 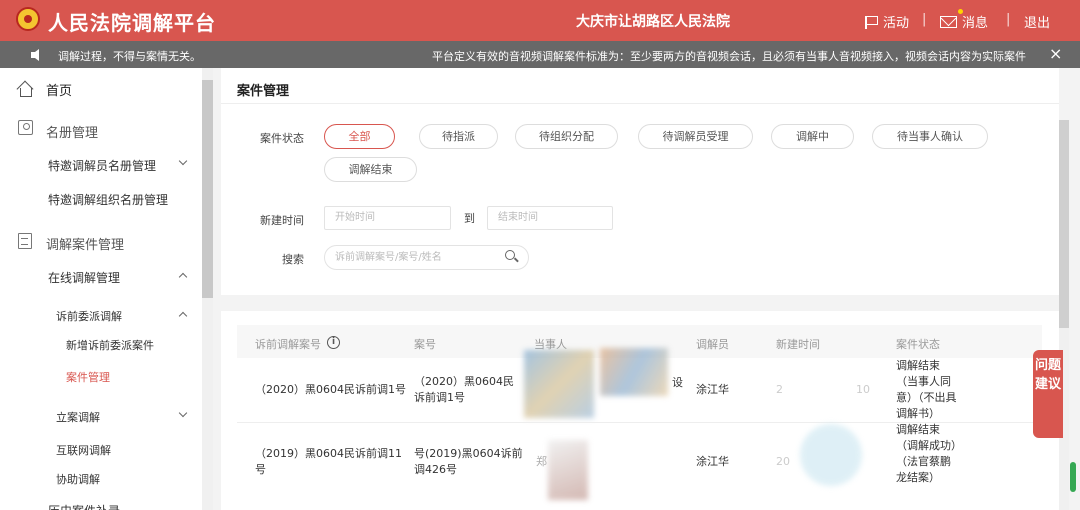 I want to click on flag-icon, so click(x=871, y=22).